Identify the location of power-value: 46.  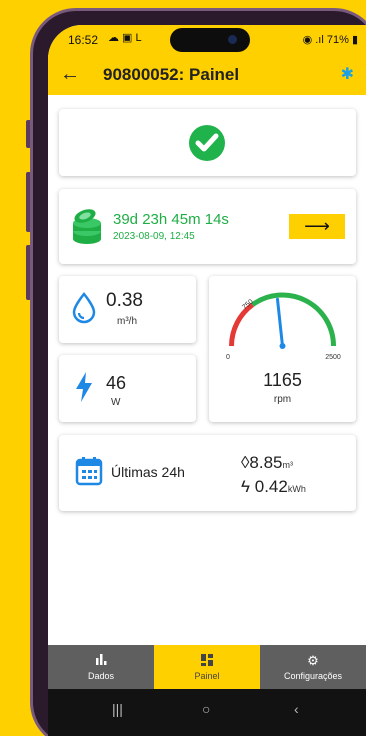
(116, 383).